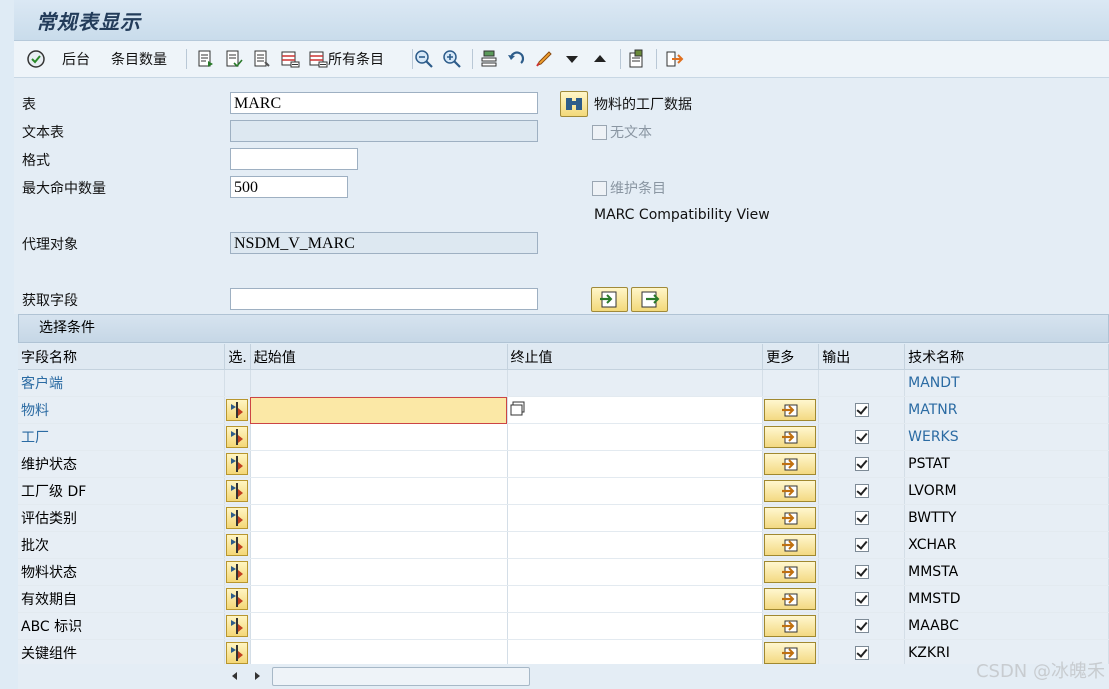  What do you see at coordinates (401, 676) in the screenshot?
I see `scroll-thumb` at bounding box center [401, 676].